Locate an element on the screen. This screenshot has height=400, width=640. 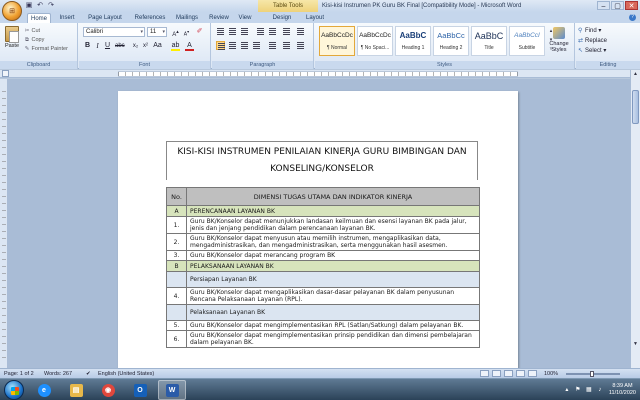
increase-indent-icon is located at coordinates (272, 31).